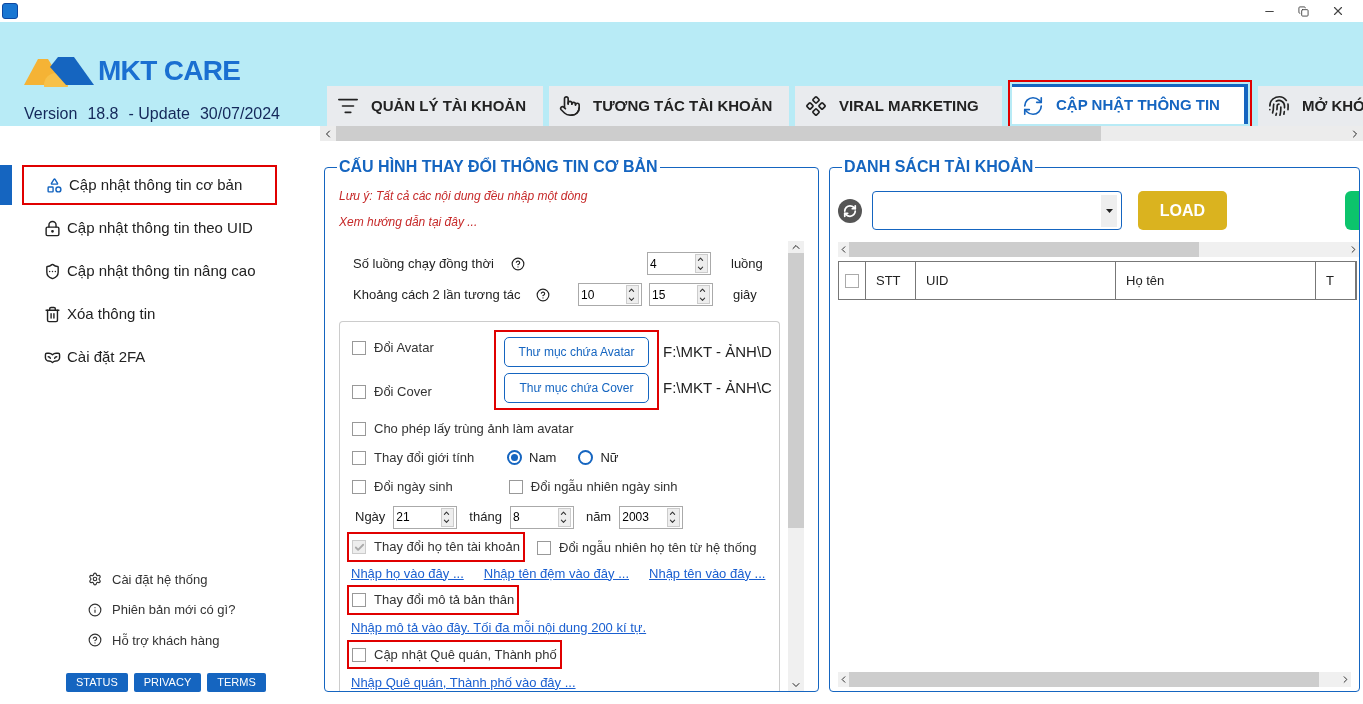 The width and height of the screenshot is (1363, 704). Describe the element at coordinates (485, 517) in the screenshot. I see `date-label: tháng` at that location.